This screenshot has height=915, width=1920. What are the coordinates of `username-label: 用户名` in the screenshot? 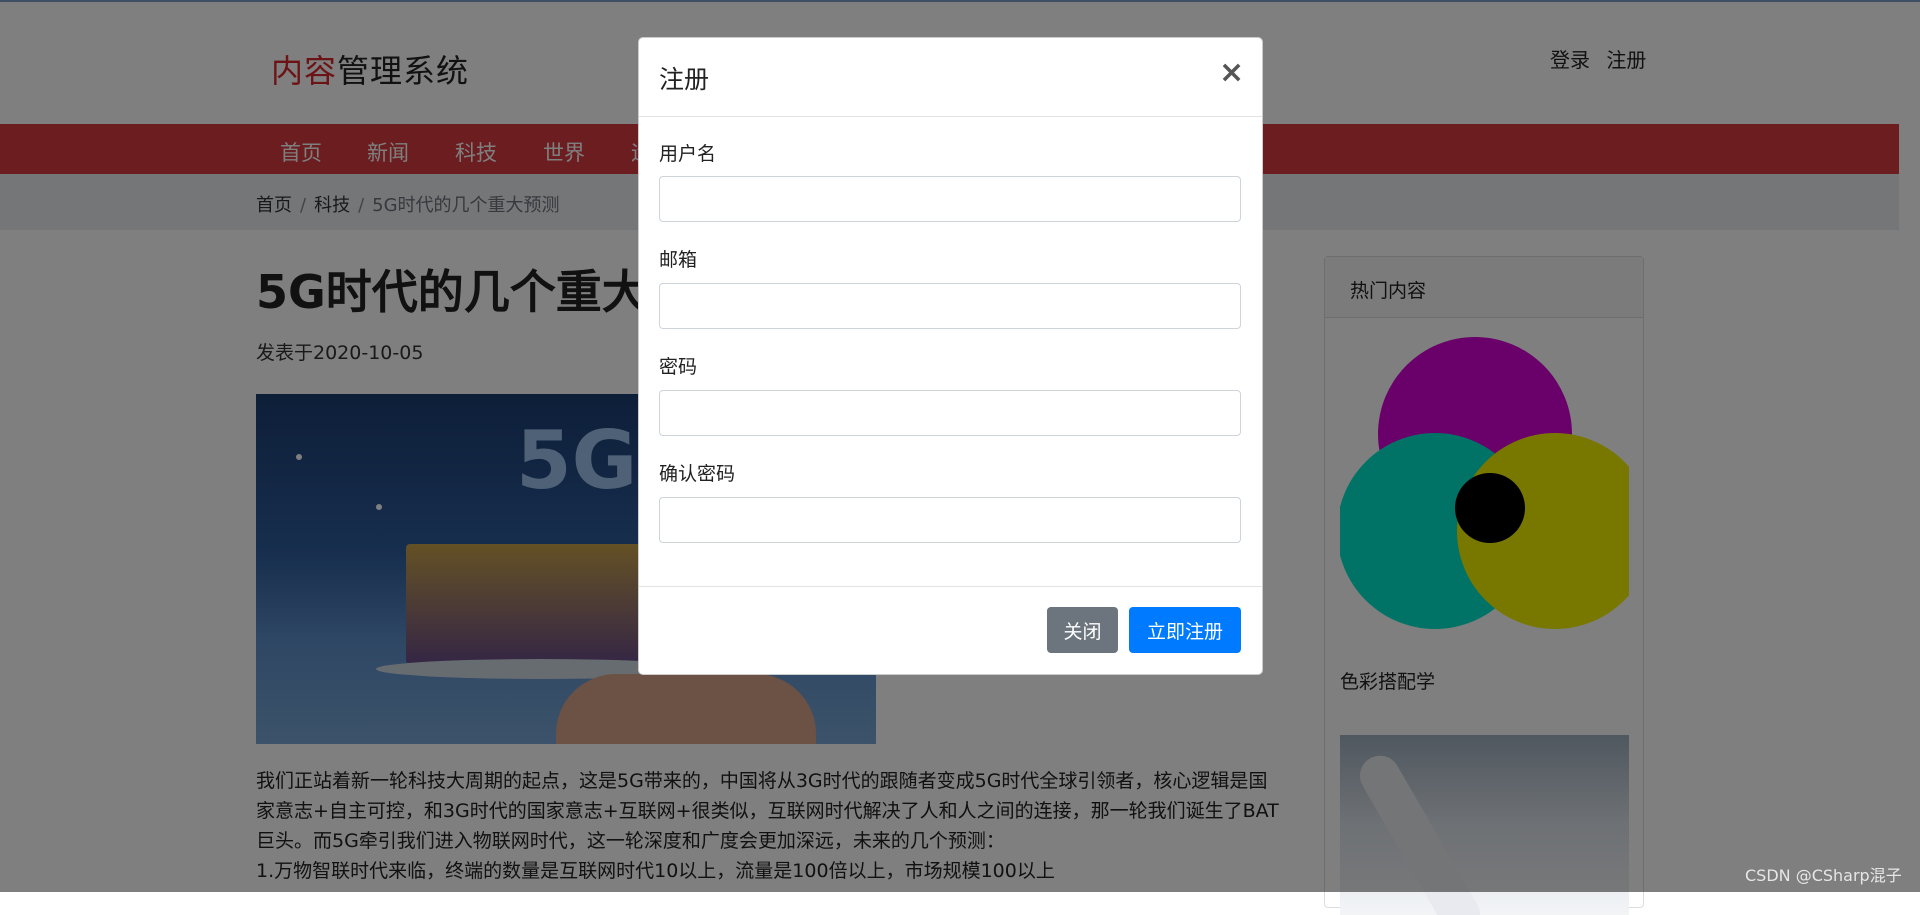 It's located at (688, 154).